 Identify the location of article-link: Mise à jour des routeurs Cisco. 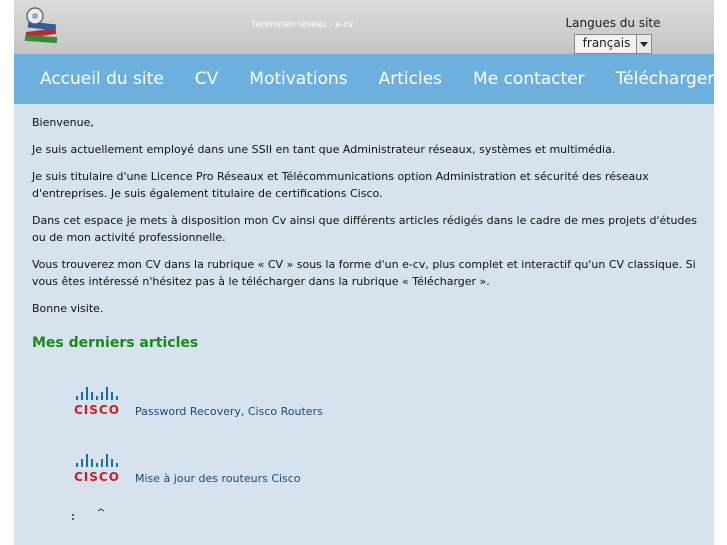
(218, 478).